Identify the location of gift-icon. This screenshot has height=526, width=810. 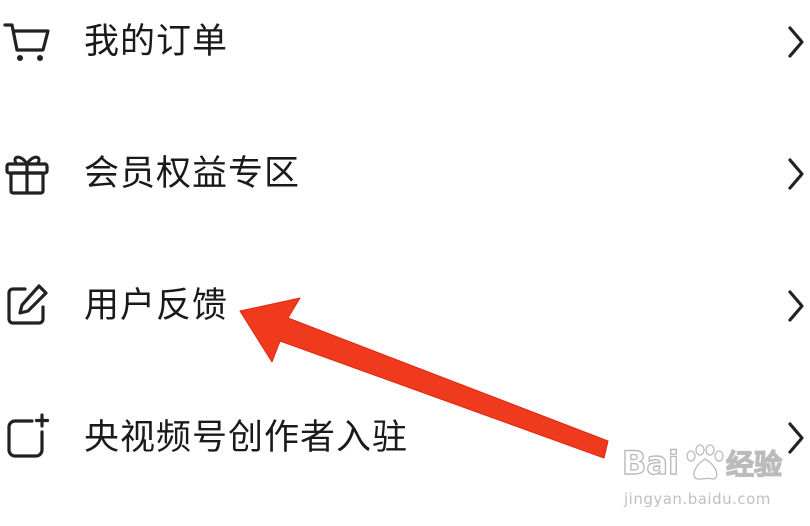
(27, 173).